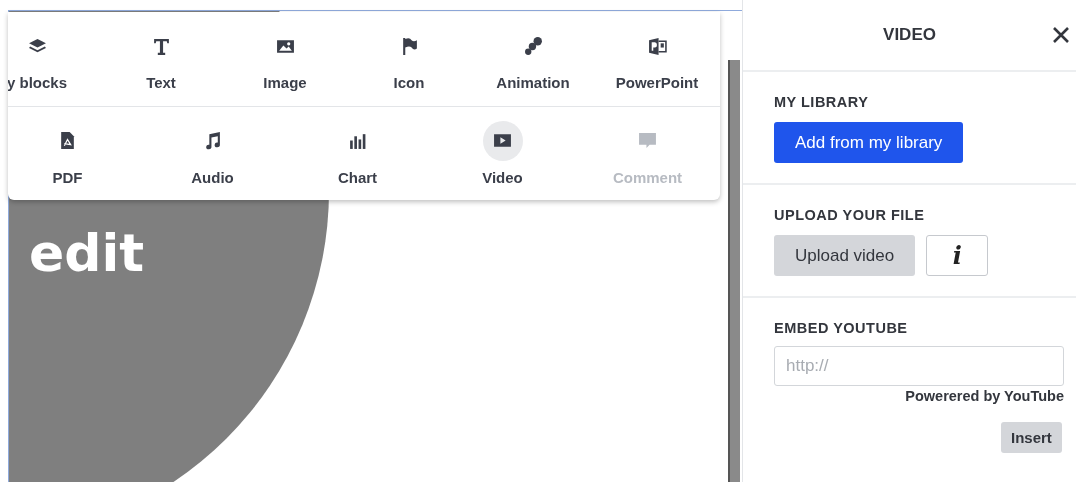 This screenshot has width=1076, height=482. What do you see at coordinates (647, 141) in the screenshot?
I see `comment-icon` at bounding box center [647, 141].